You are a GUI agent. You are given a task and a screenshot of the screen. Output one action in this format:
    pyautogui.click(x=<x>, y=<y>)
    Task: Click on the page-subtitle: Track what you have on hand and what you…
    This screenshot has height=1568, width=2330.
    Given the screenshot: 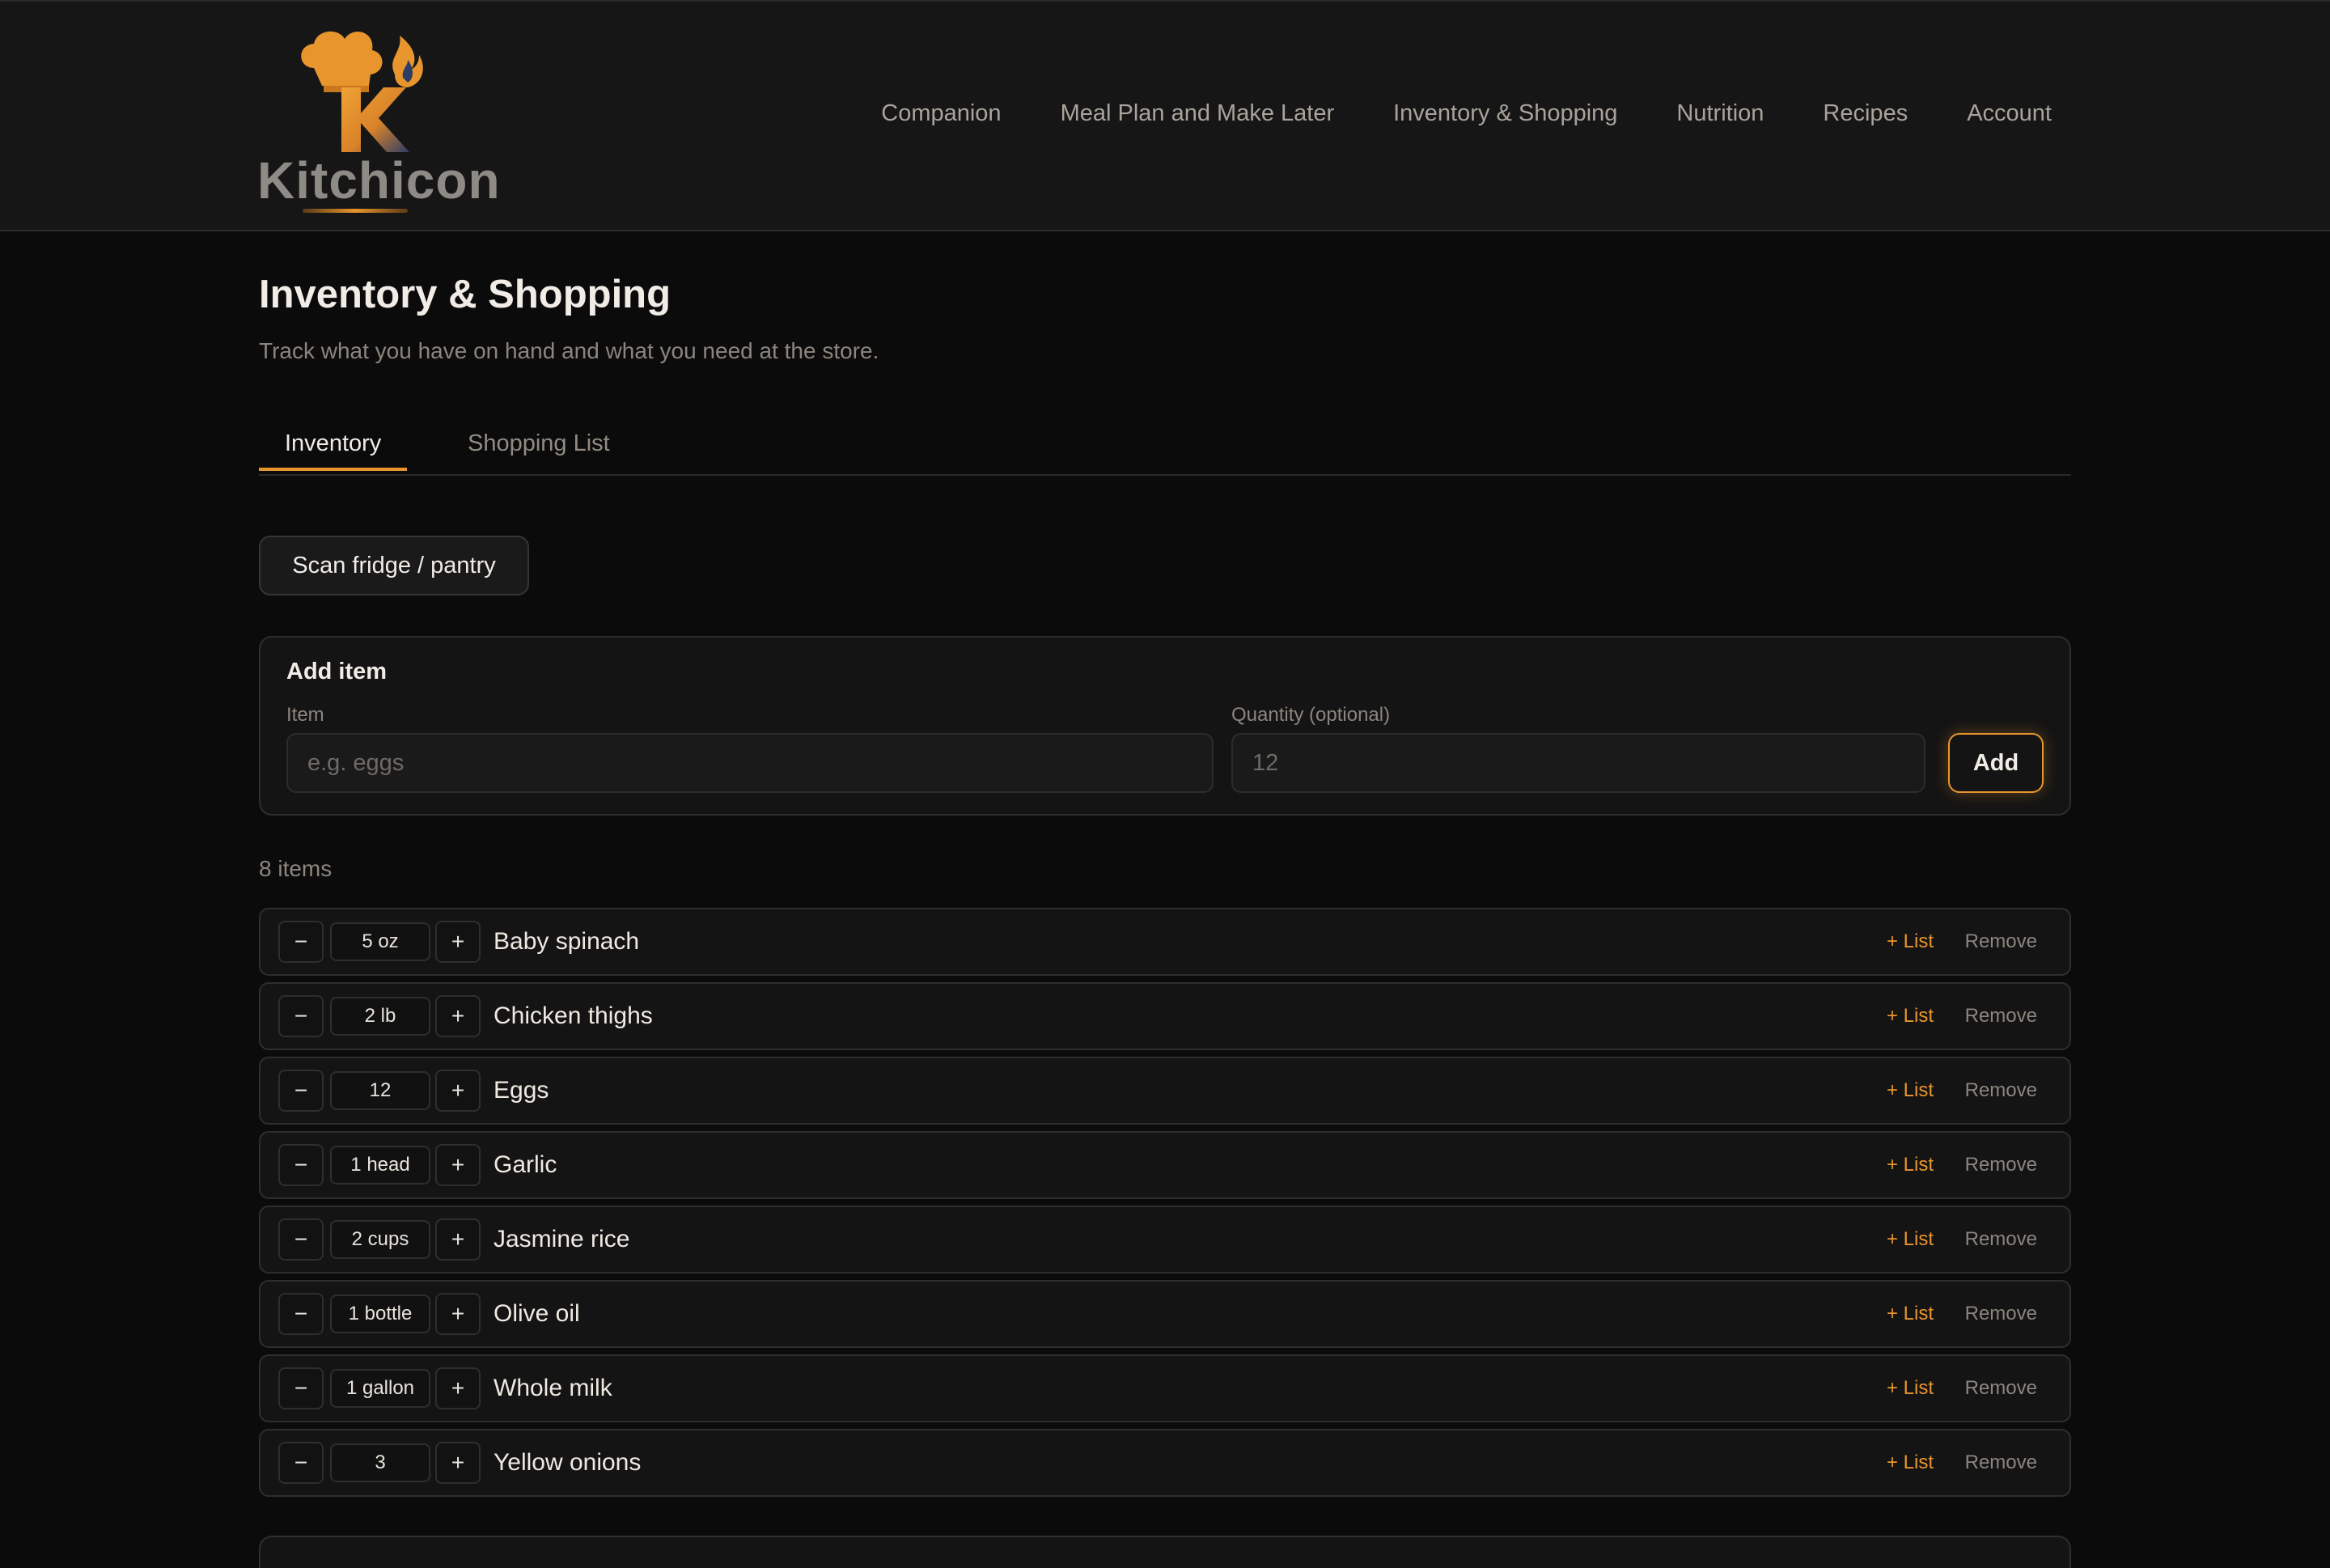 What is the action you would take?
    pyautogui.click(x=569, y=351)
    